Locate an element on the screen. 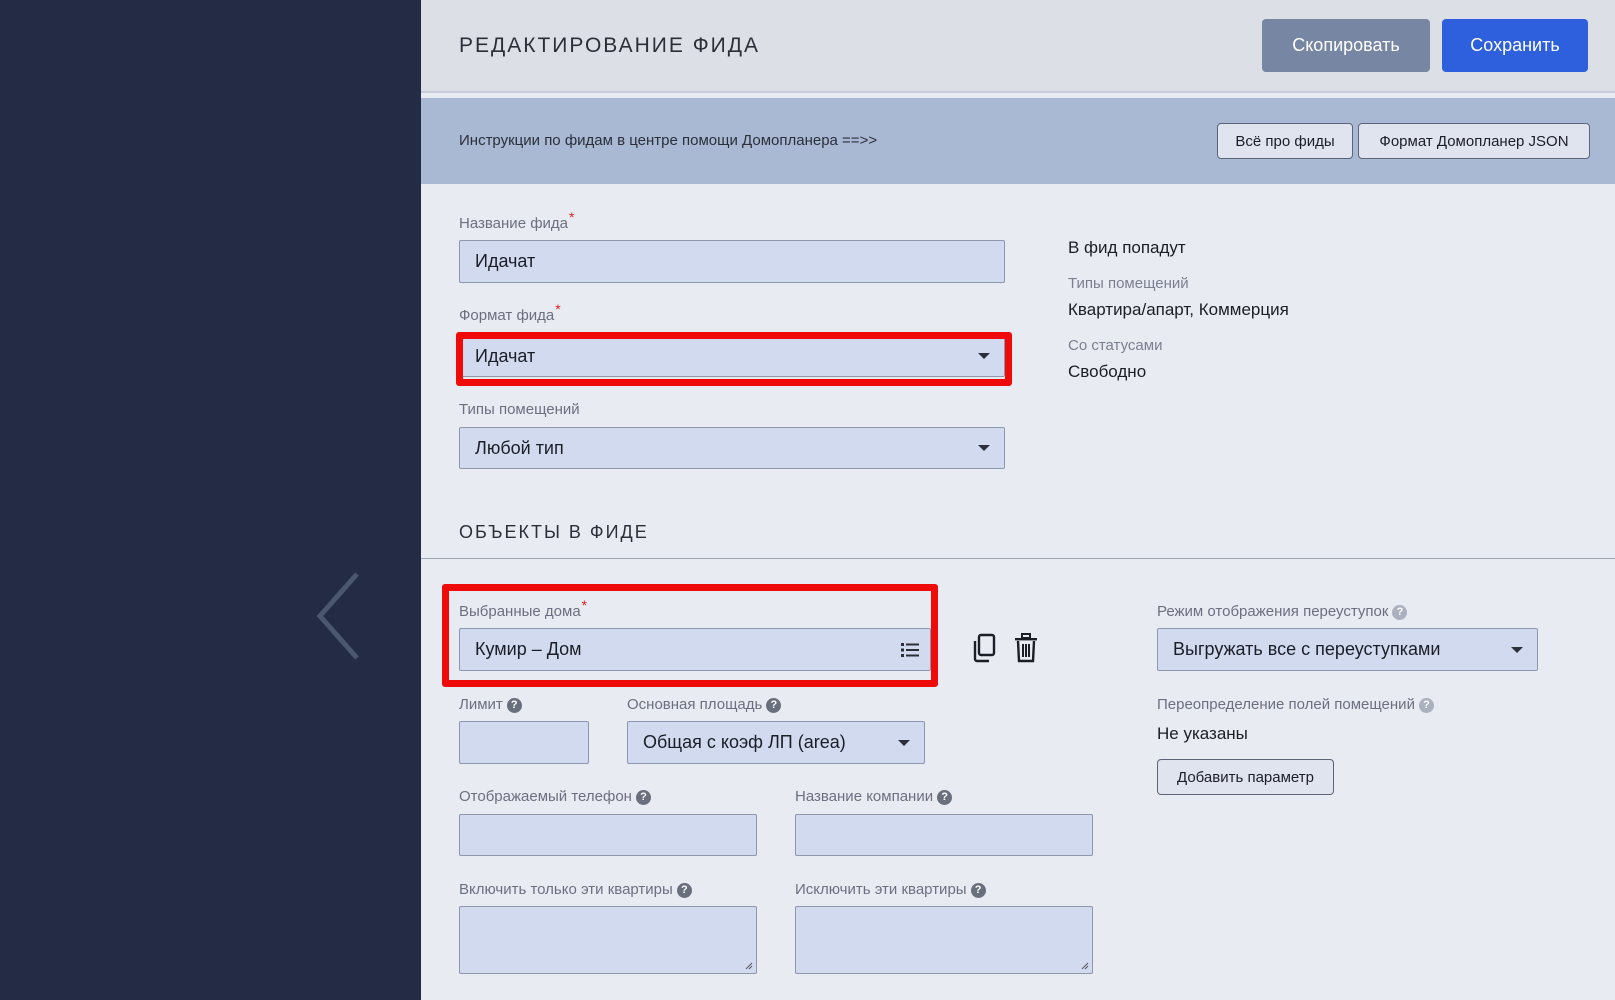 This screenshot has width=1615, height=1000. trash-icon is located at coordinates (1026, 648).